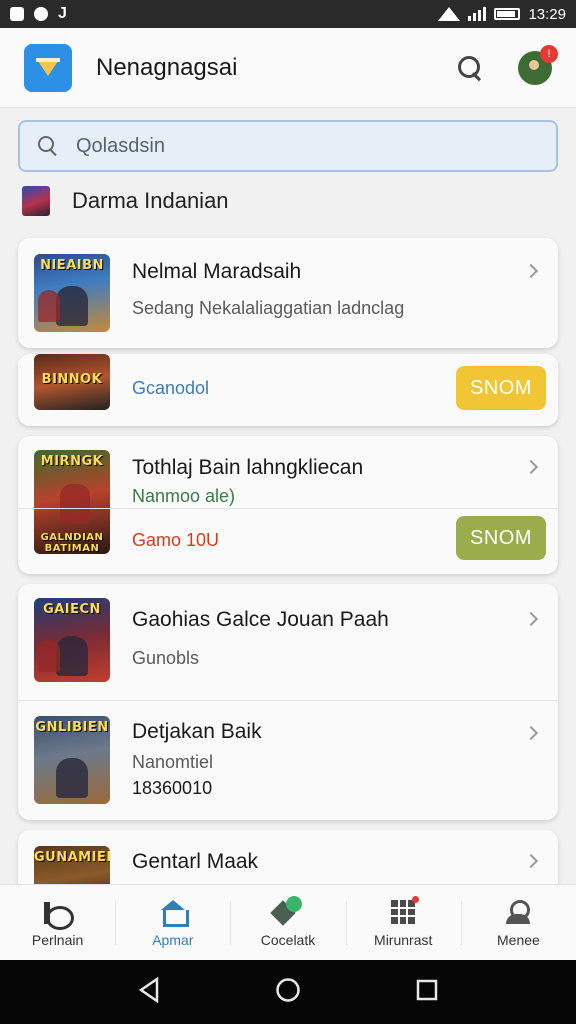 The height and width of the screenshot is (1024, 576). Describe the element at coordinates (477, 14) in the screenshot. I see `signal-icon` at that location.